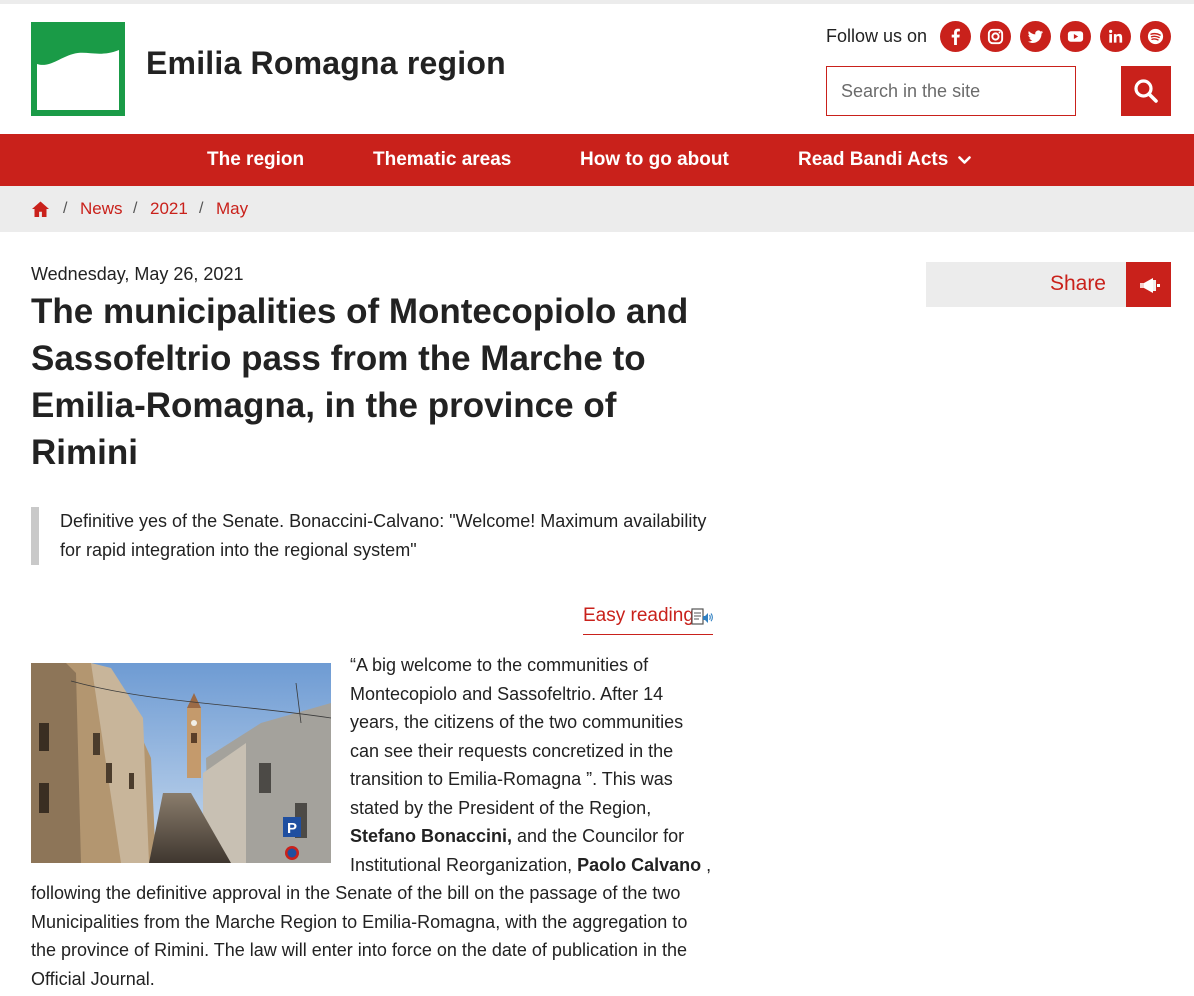  What do you see at coordinates (951, 91) in the screenshot?
I see `search-input` at bounding box center [951, 91].